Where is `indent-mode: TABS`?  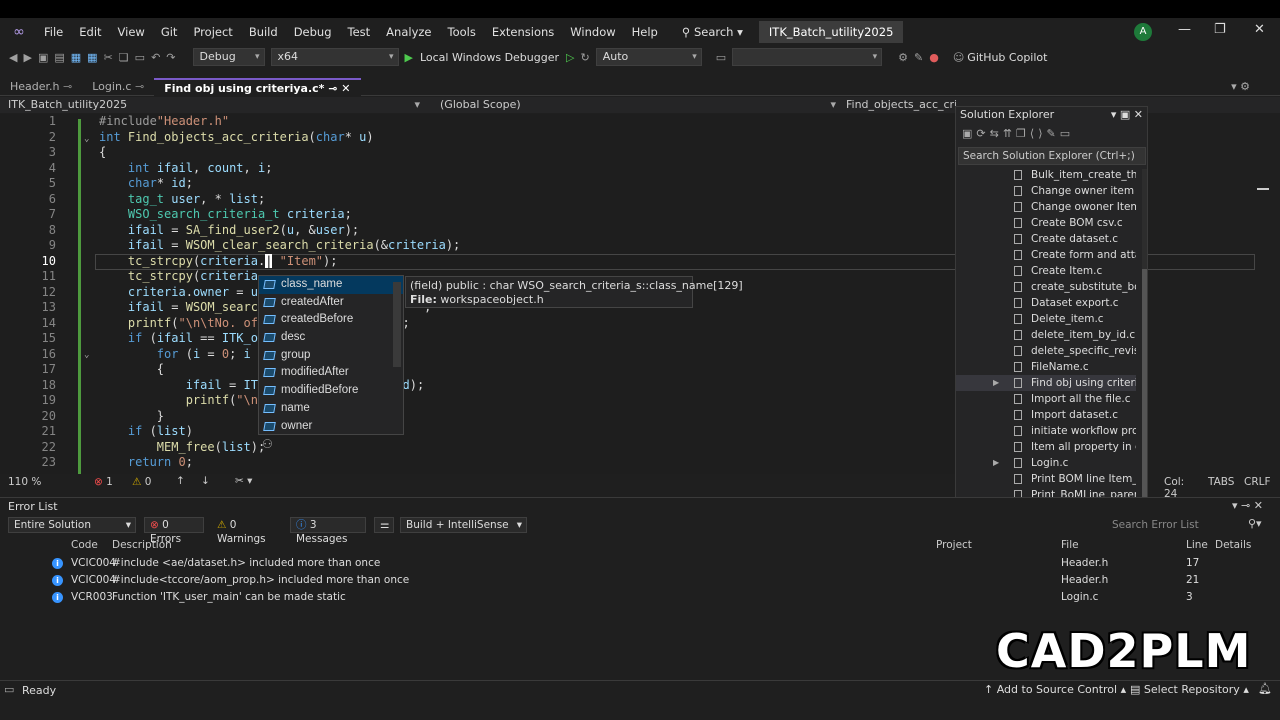 indent-mode: TABS is located at coordinates (1221, 482).